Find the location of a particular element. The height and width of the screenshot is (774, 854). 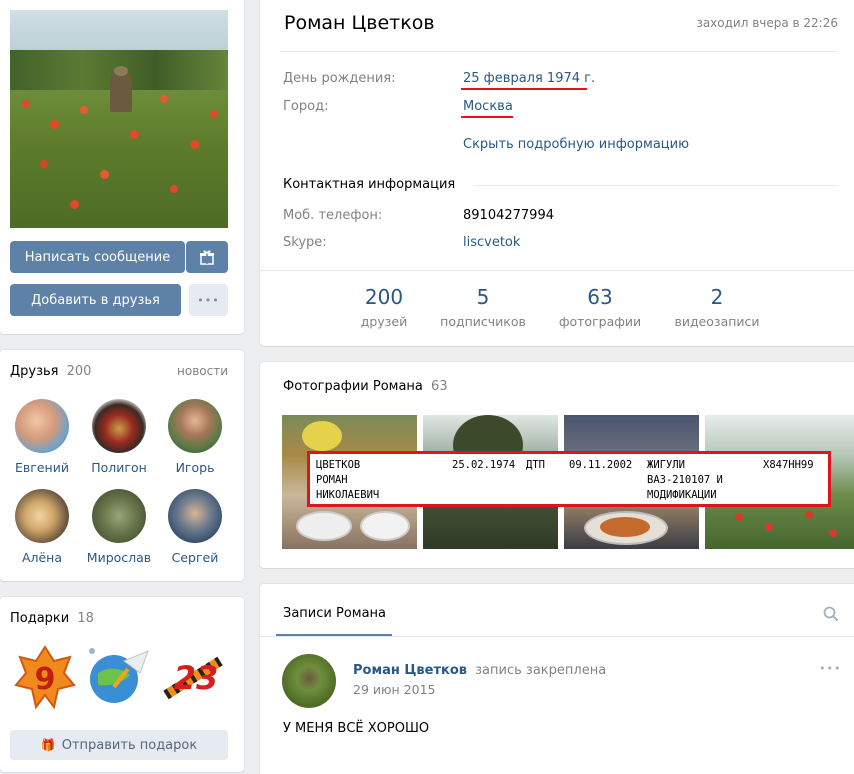

gift-23-icon: 23 is located at coordinates (195, 678).